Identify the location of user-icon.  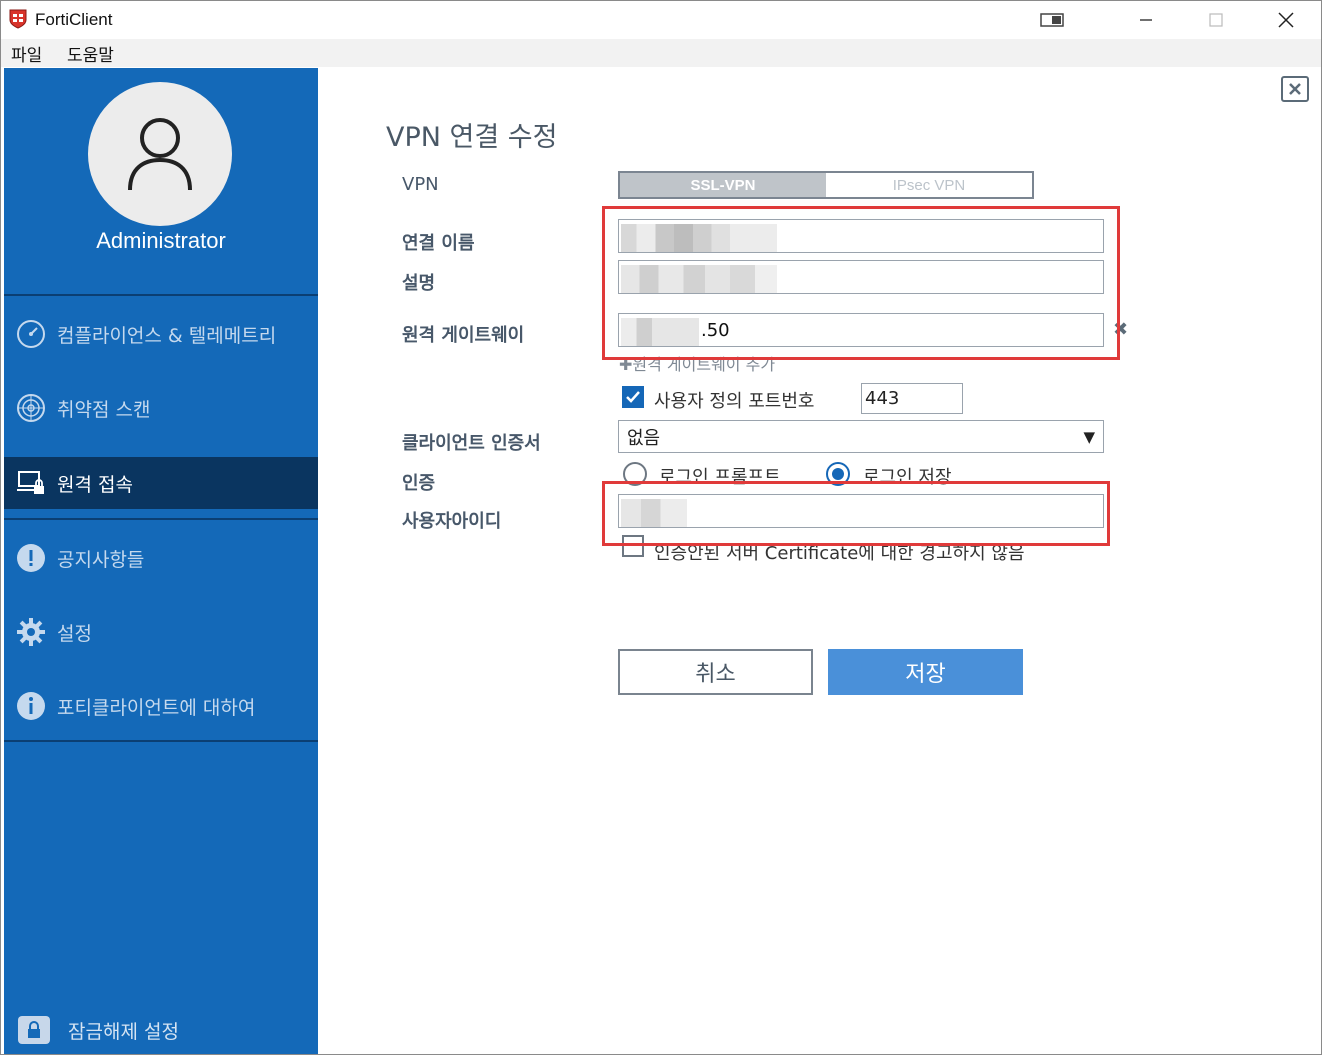
(160, 154).